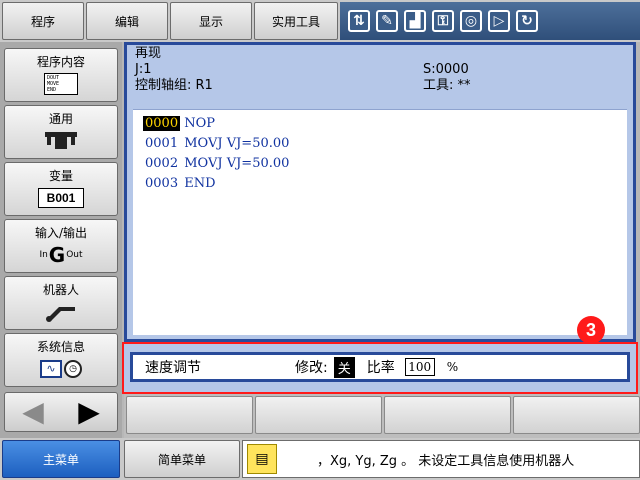 The width and height of the screenshot is (640, 480). Describe the element at coordinates (60, 290) in the screenshot. I see `side-robot-label: 机器人` at that location.